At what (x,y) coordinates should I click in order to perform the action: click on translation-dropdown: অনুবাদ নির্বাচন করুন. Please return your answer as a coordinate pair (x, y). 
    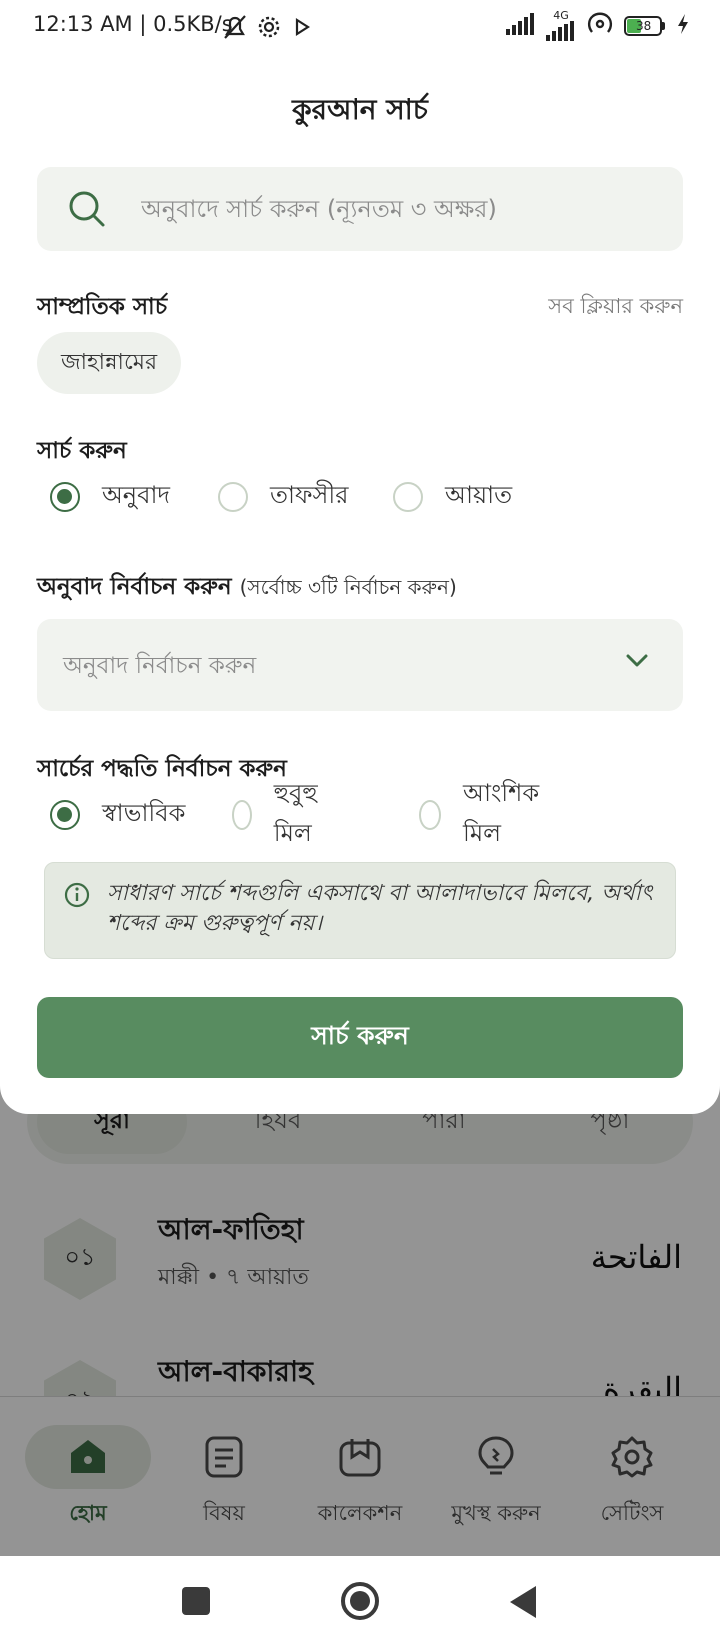
    Looking at the image, I should click on (360, 665).